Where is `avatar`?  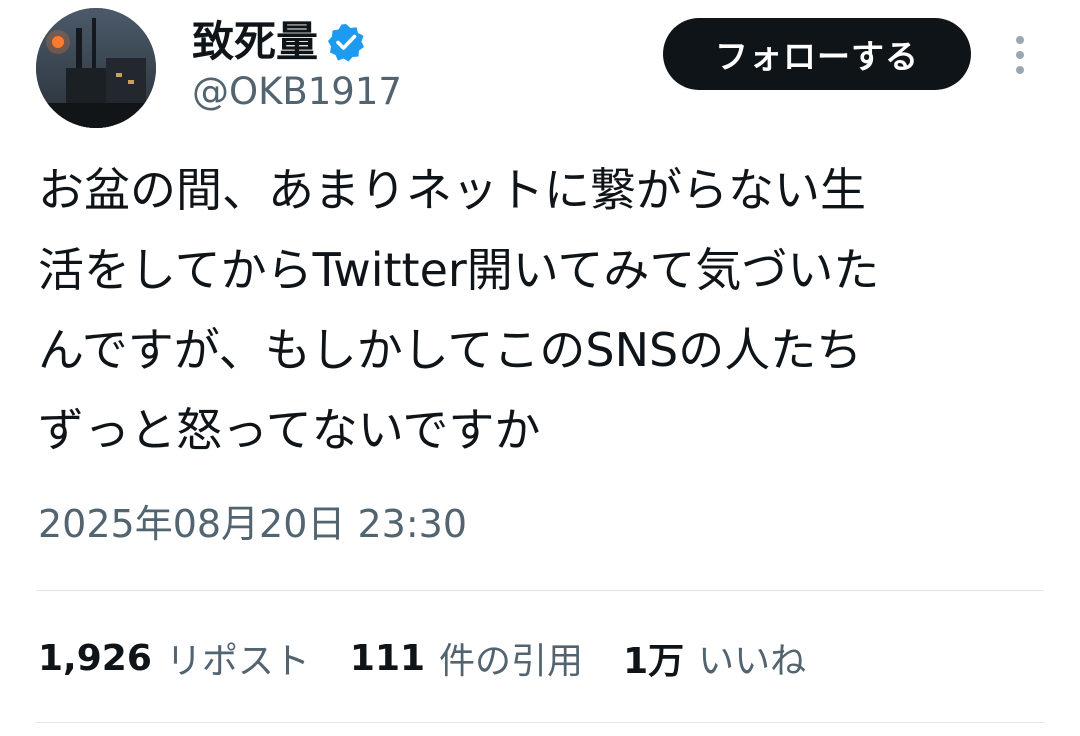
avatar is located at coordinates (96, 68).